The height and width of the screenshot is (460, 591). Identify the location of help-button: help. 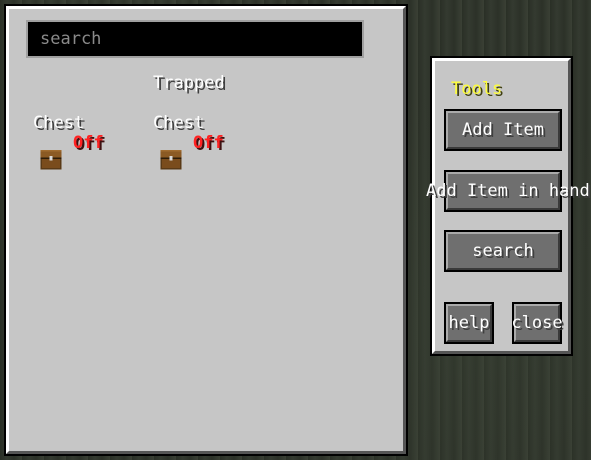
(469, 323).